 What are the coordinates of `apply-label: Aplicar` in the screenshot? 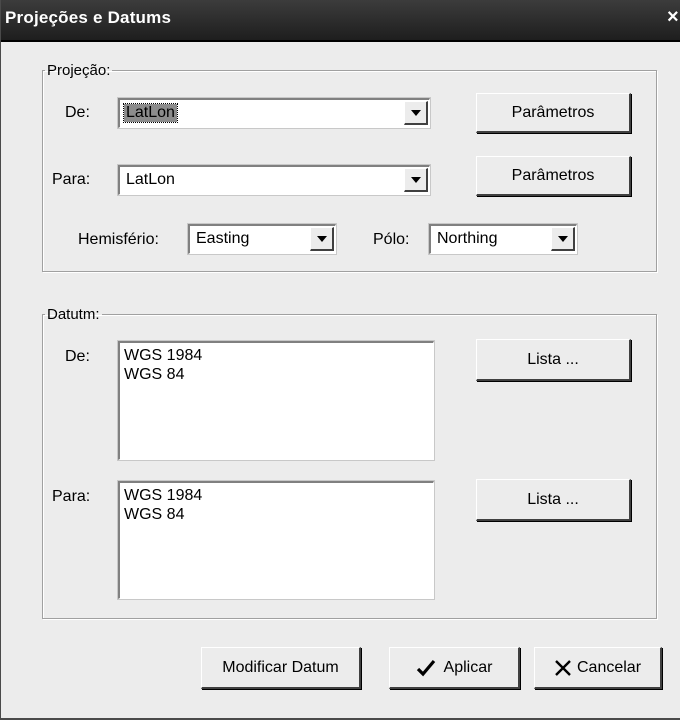 It's located at (468, 667).